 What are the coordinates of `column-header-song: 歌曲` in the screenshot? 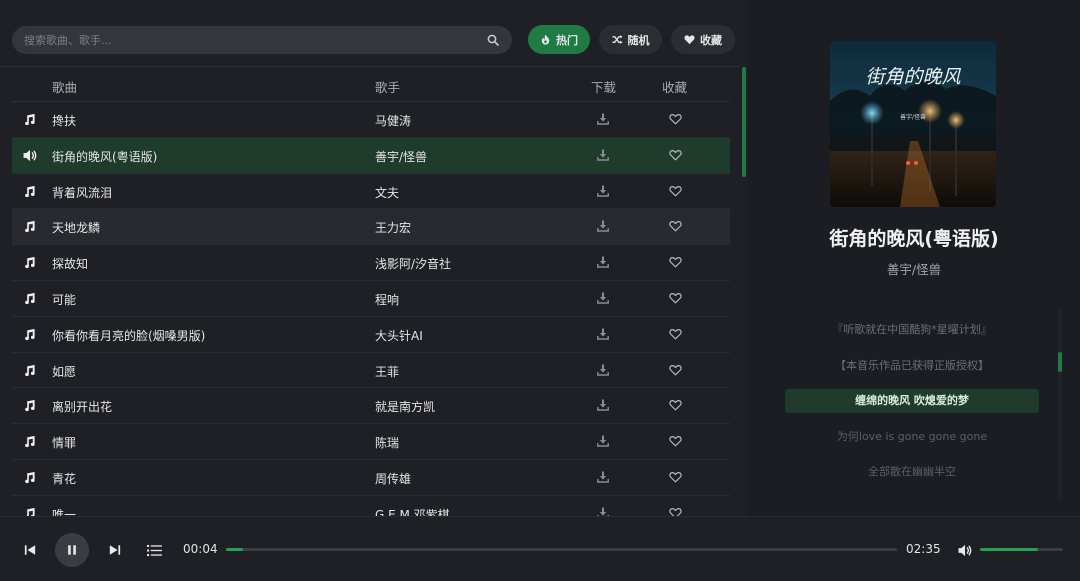 It's located at (65, 87).